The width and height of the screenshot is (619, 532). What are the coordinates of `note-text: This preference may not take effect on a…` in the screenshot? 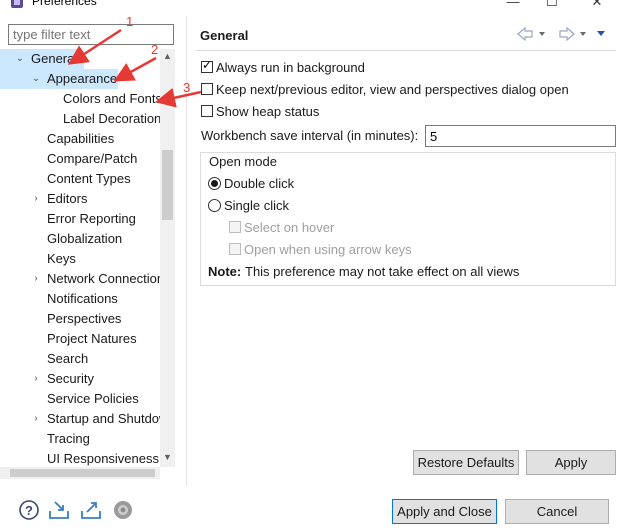 It's located at (382, 271).